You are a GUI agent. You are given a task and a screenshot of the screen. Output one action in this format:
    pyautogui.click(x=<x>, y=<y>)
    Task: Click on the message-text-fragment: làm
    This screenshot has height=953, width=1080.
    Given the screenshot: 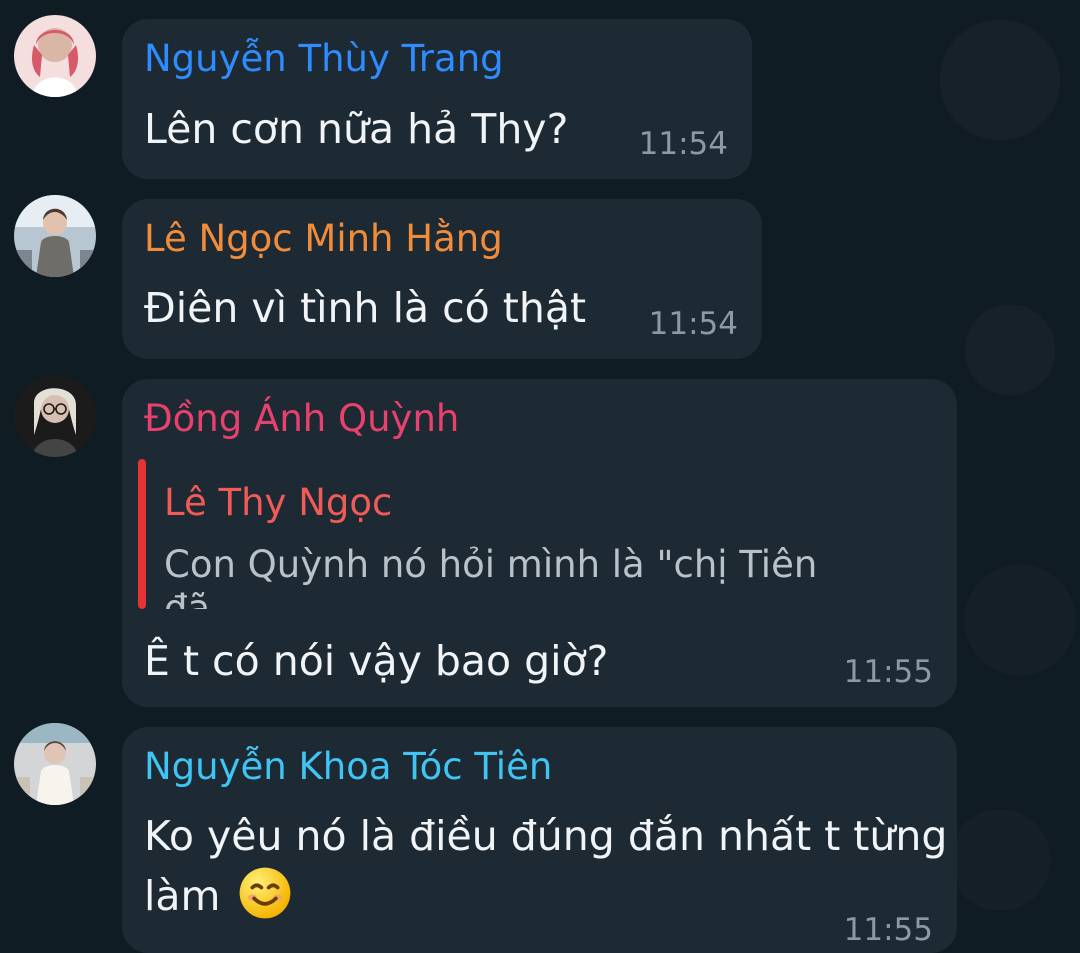 What is the action you would take?
    pyautogui.click(x=182, y=896)
    